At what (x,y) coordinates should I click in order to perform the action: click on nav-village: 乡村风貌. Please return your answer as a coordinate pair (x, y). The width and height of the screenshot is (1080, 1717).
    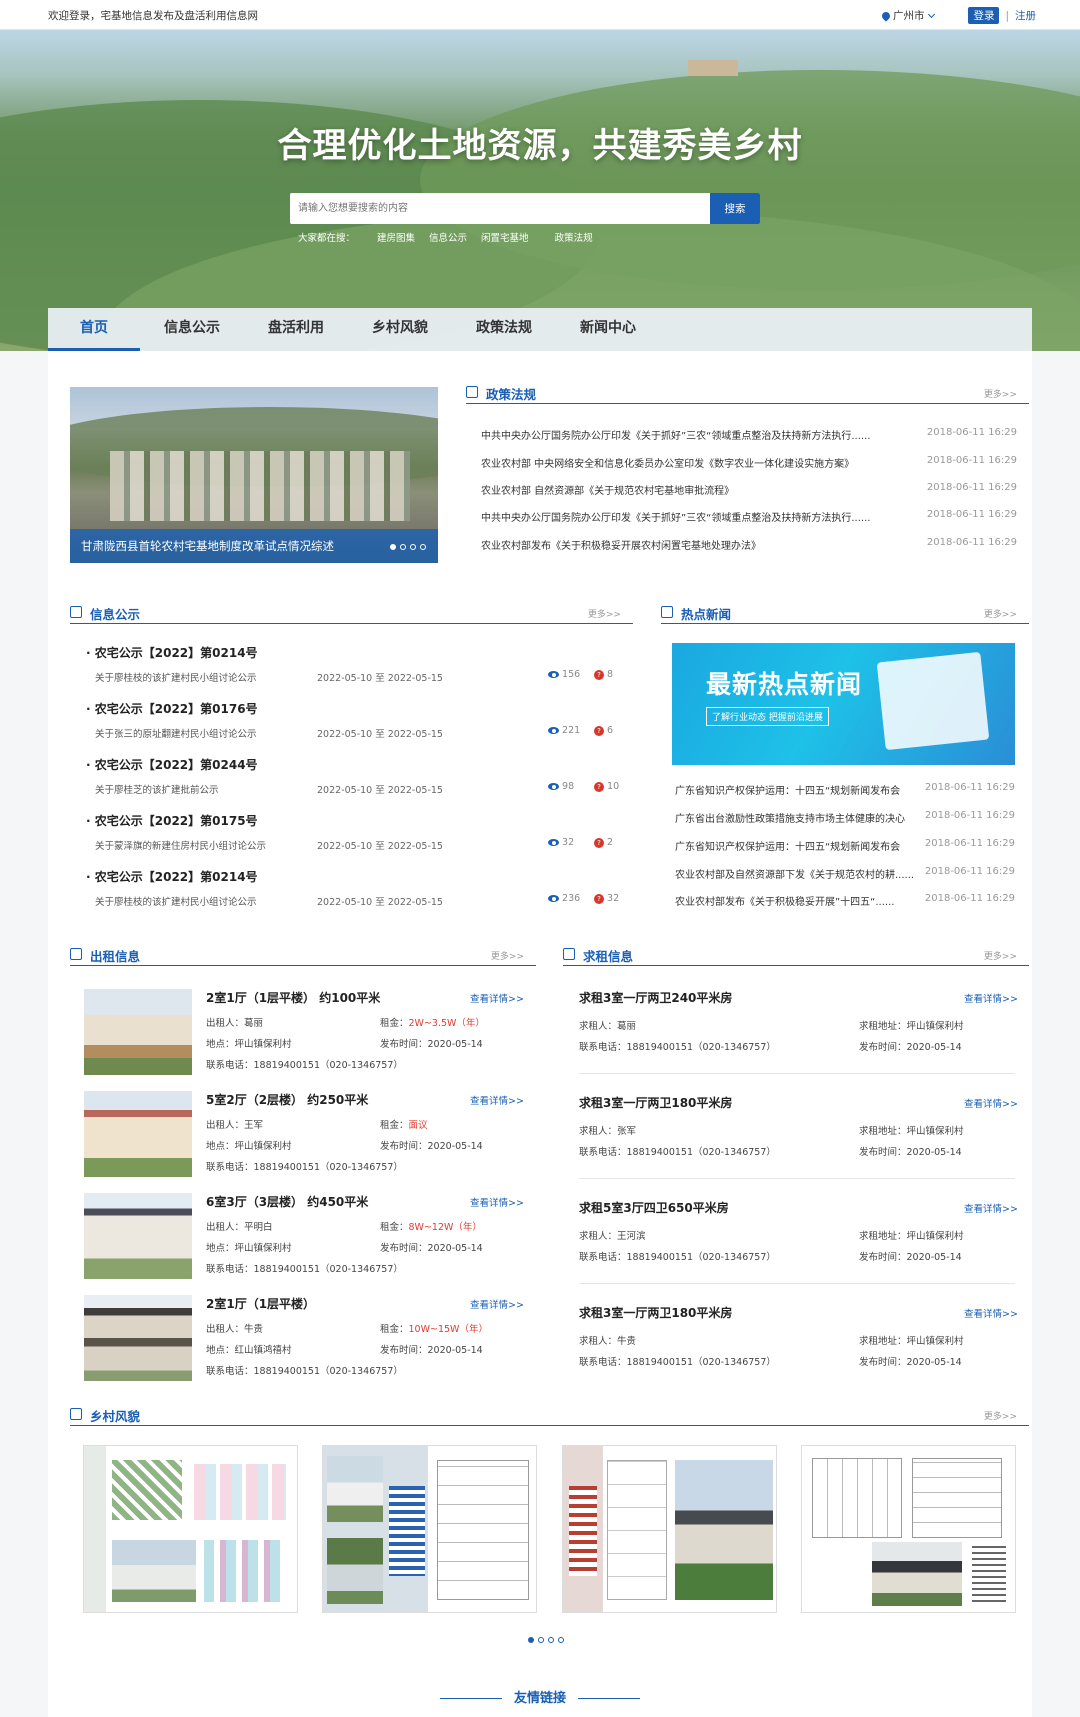
    Looking at the image, I should click on (400, 329).